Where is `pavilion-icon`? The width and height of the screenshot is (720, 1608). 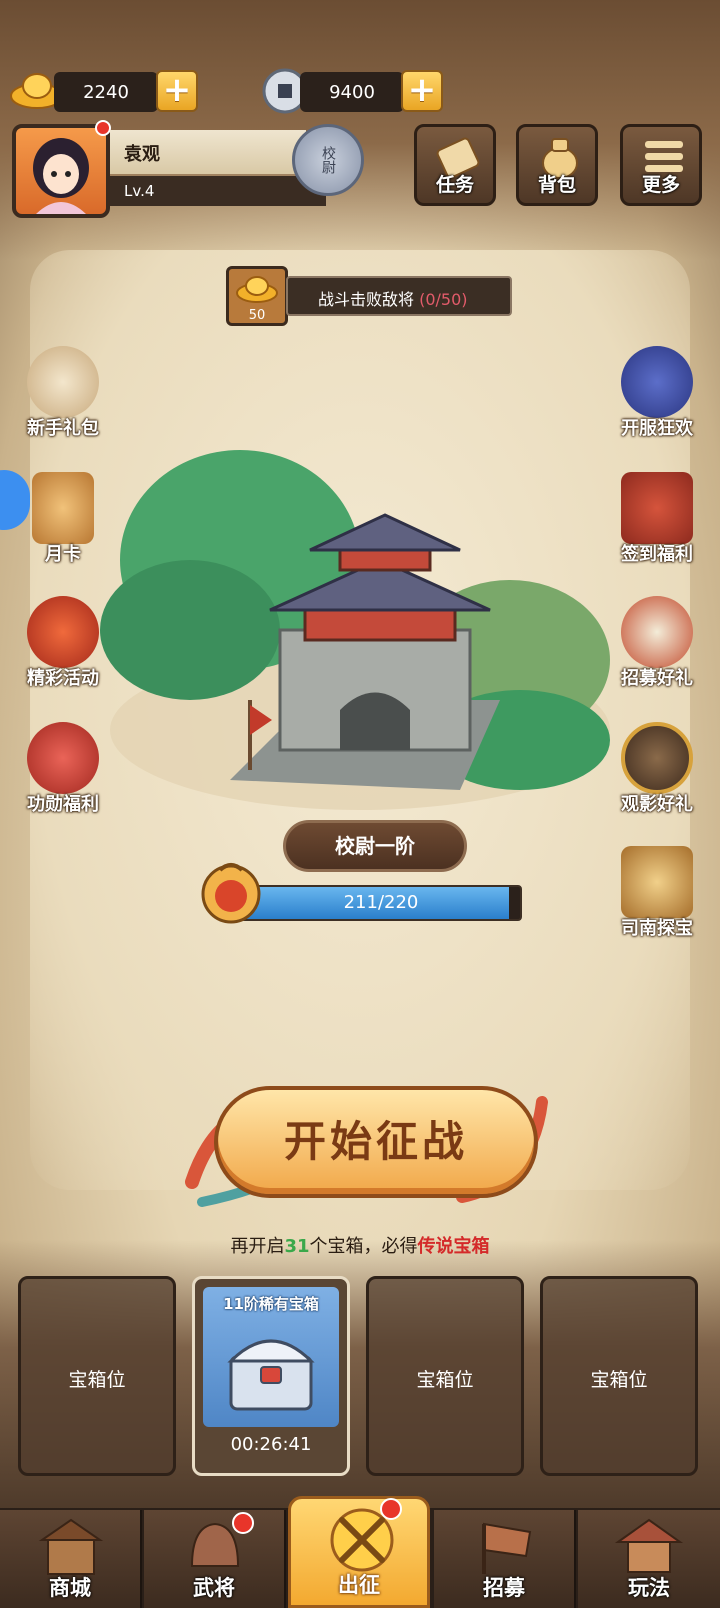
pavilion-icon is located at coordinates (649, 1545).